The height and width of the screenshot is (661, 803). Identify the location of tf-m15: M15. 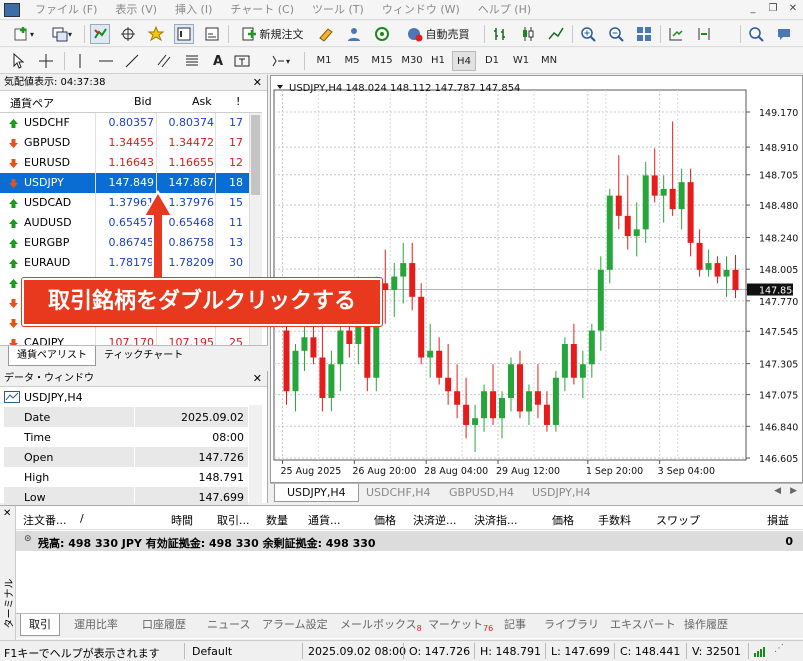
(382, 61).